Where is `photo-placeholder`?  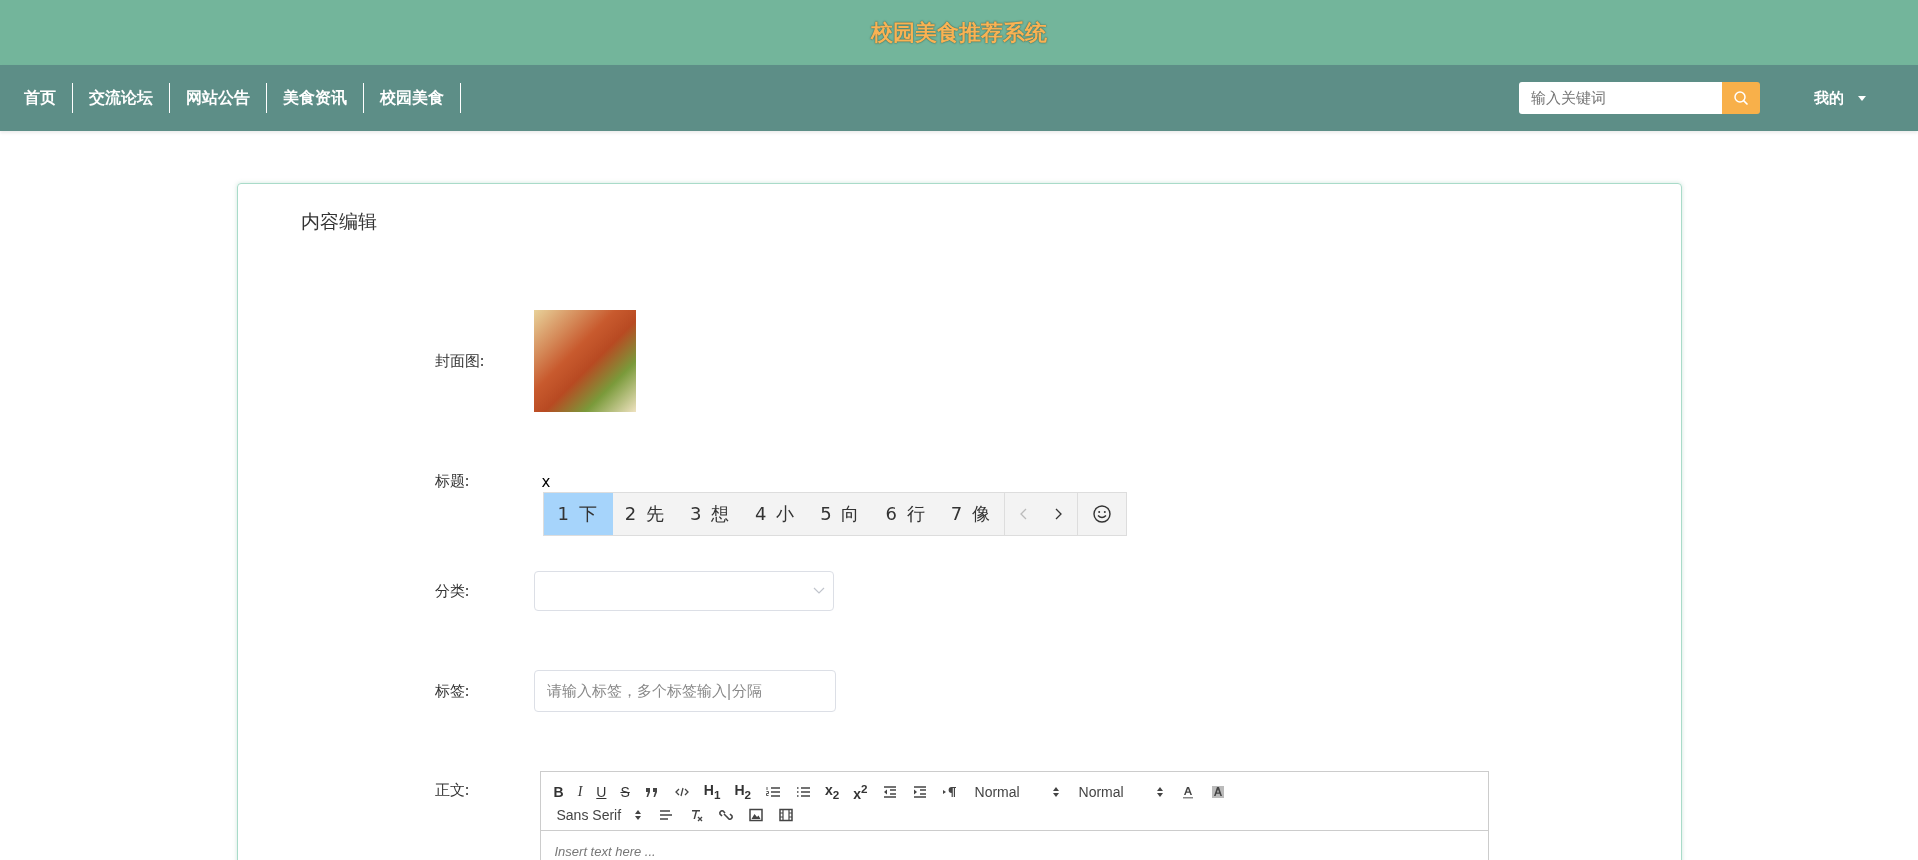 photo-placeholder is located at coordinates (584, 361).